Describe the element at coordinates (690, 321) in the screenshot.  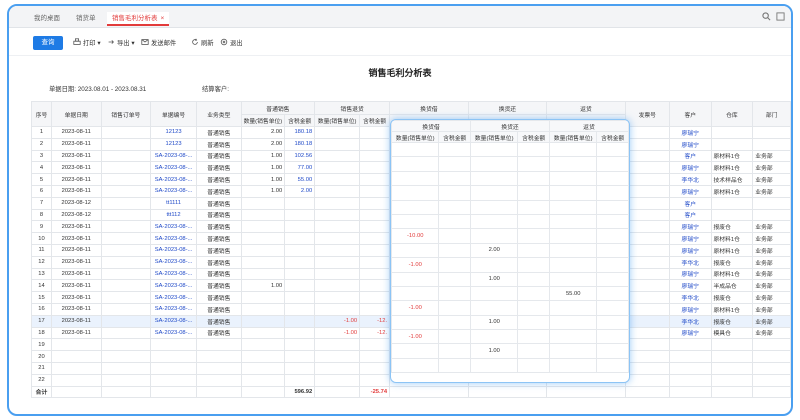
I see `cell-customer: 李华北` at that location.